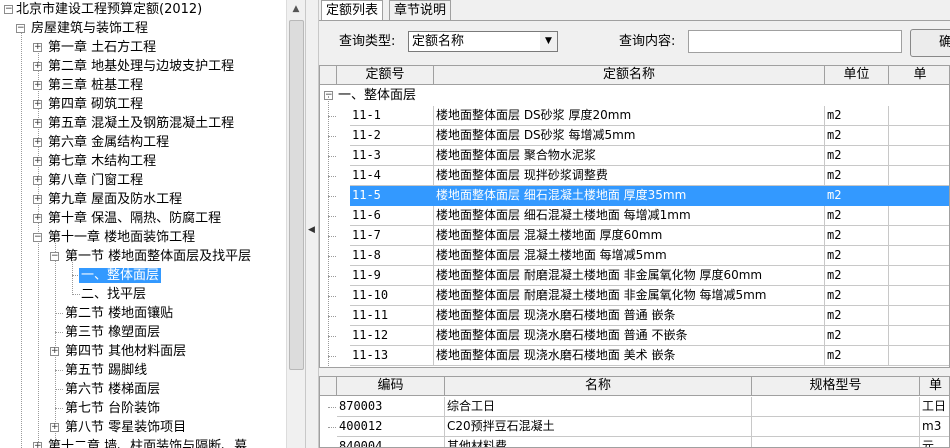 Image resolution: width=950 pixels, height=448 pixels. What do you see at coordinates (119, 351) in the screenshot?
I see `tree-node-section-4: + 第四节 其他材料面层` at bounding box center [119, 351].